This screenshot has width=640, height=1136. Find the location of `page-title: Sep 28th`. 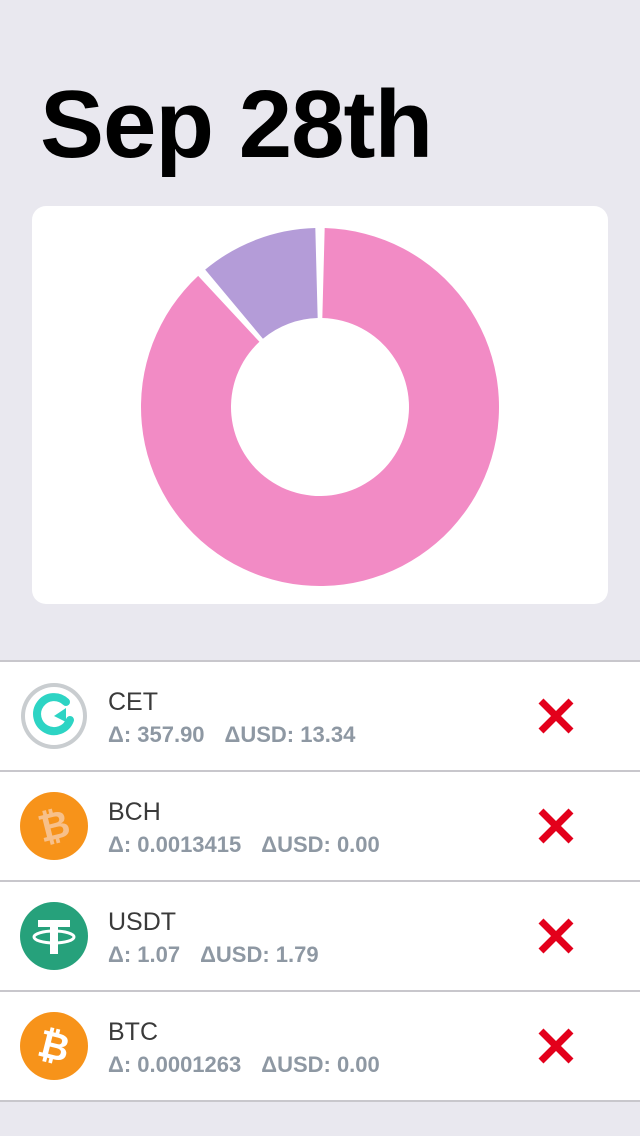

page-title: Sep 28th is located at coordinates (236, 124).